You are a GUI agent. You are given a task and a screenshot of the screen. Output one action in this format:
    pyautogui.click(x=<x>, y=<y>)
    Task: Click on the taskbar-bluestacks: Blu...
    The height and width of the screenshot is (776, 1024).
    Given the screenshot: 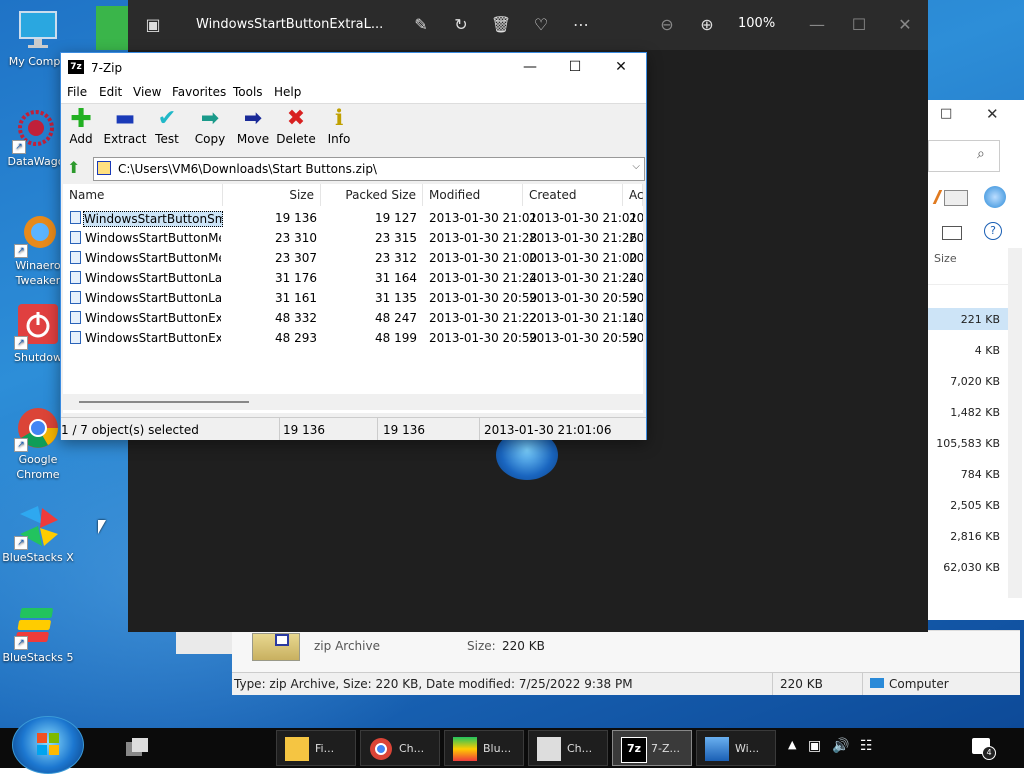 What is the action you would take?
    pyautogui.click(x=484, y=748)
    